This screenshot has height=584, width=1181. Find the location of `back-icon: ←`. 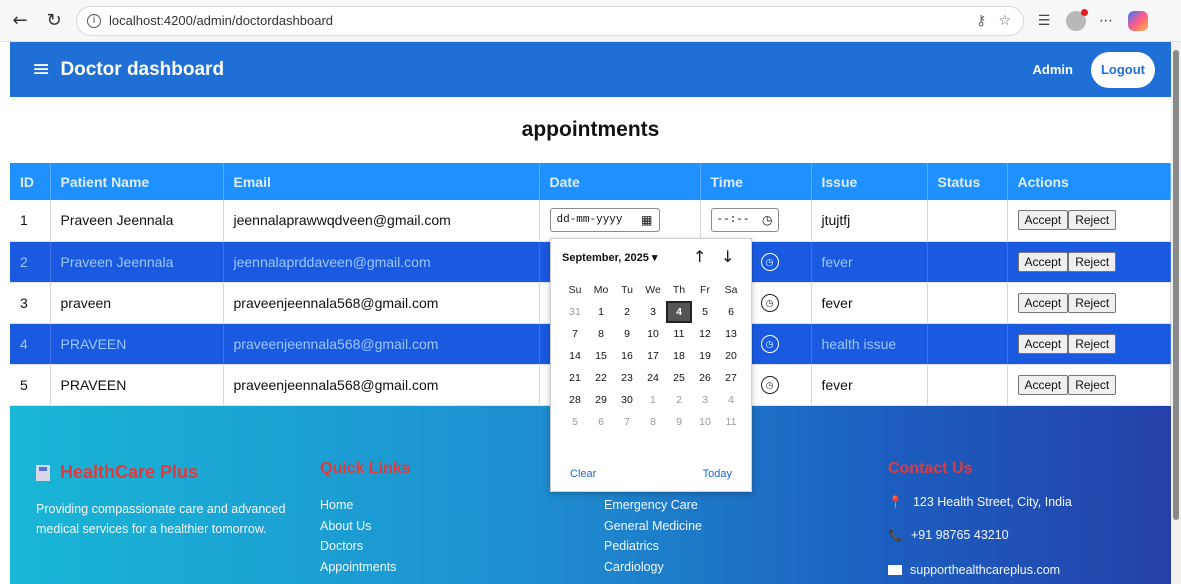

back-icon: ← is located at coordinates (20, 21).